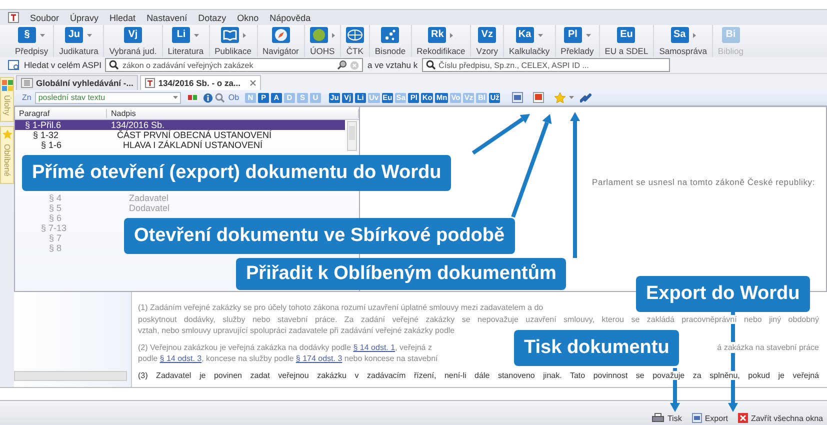 Image resolution: width=827 pixels, height=425 pixels. What do you see at coordinates (704, 182) in the screenshot?
I see `preamble-text: Parlament se usnesl na tomto zákoně České republiky:` at bounding box center [704, 182].